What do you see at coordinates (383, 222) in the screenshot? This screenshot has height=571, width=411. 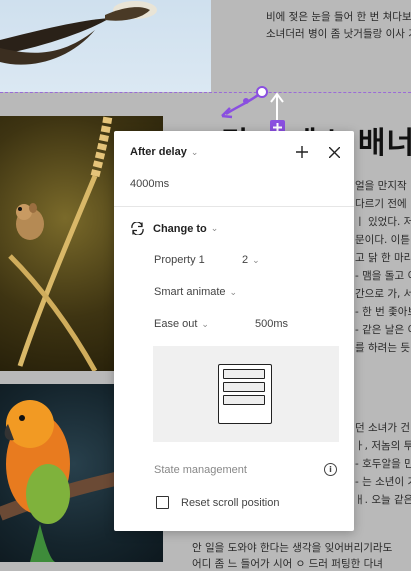 I see `article-text-line: ㅣ 있었다. 저` at bounding box center [383, 222].